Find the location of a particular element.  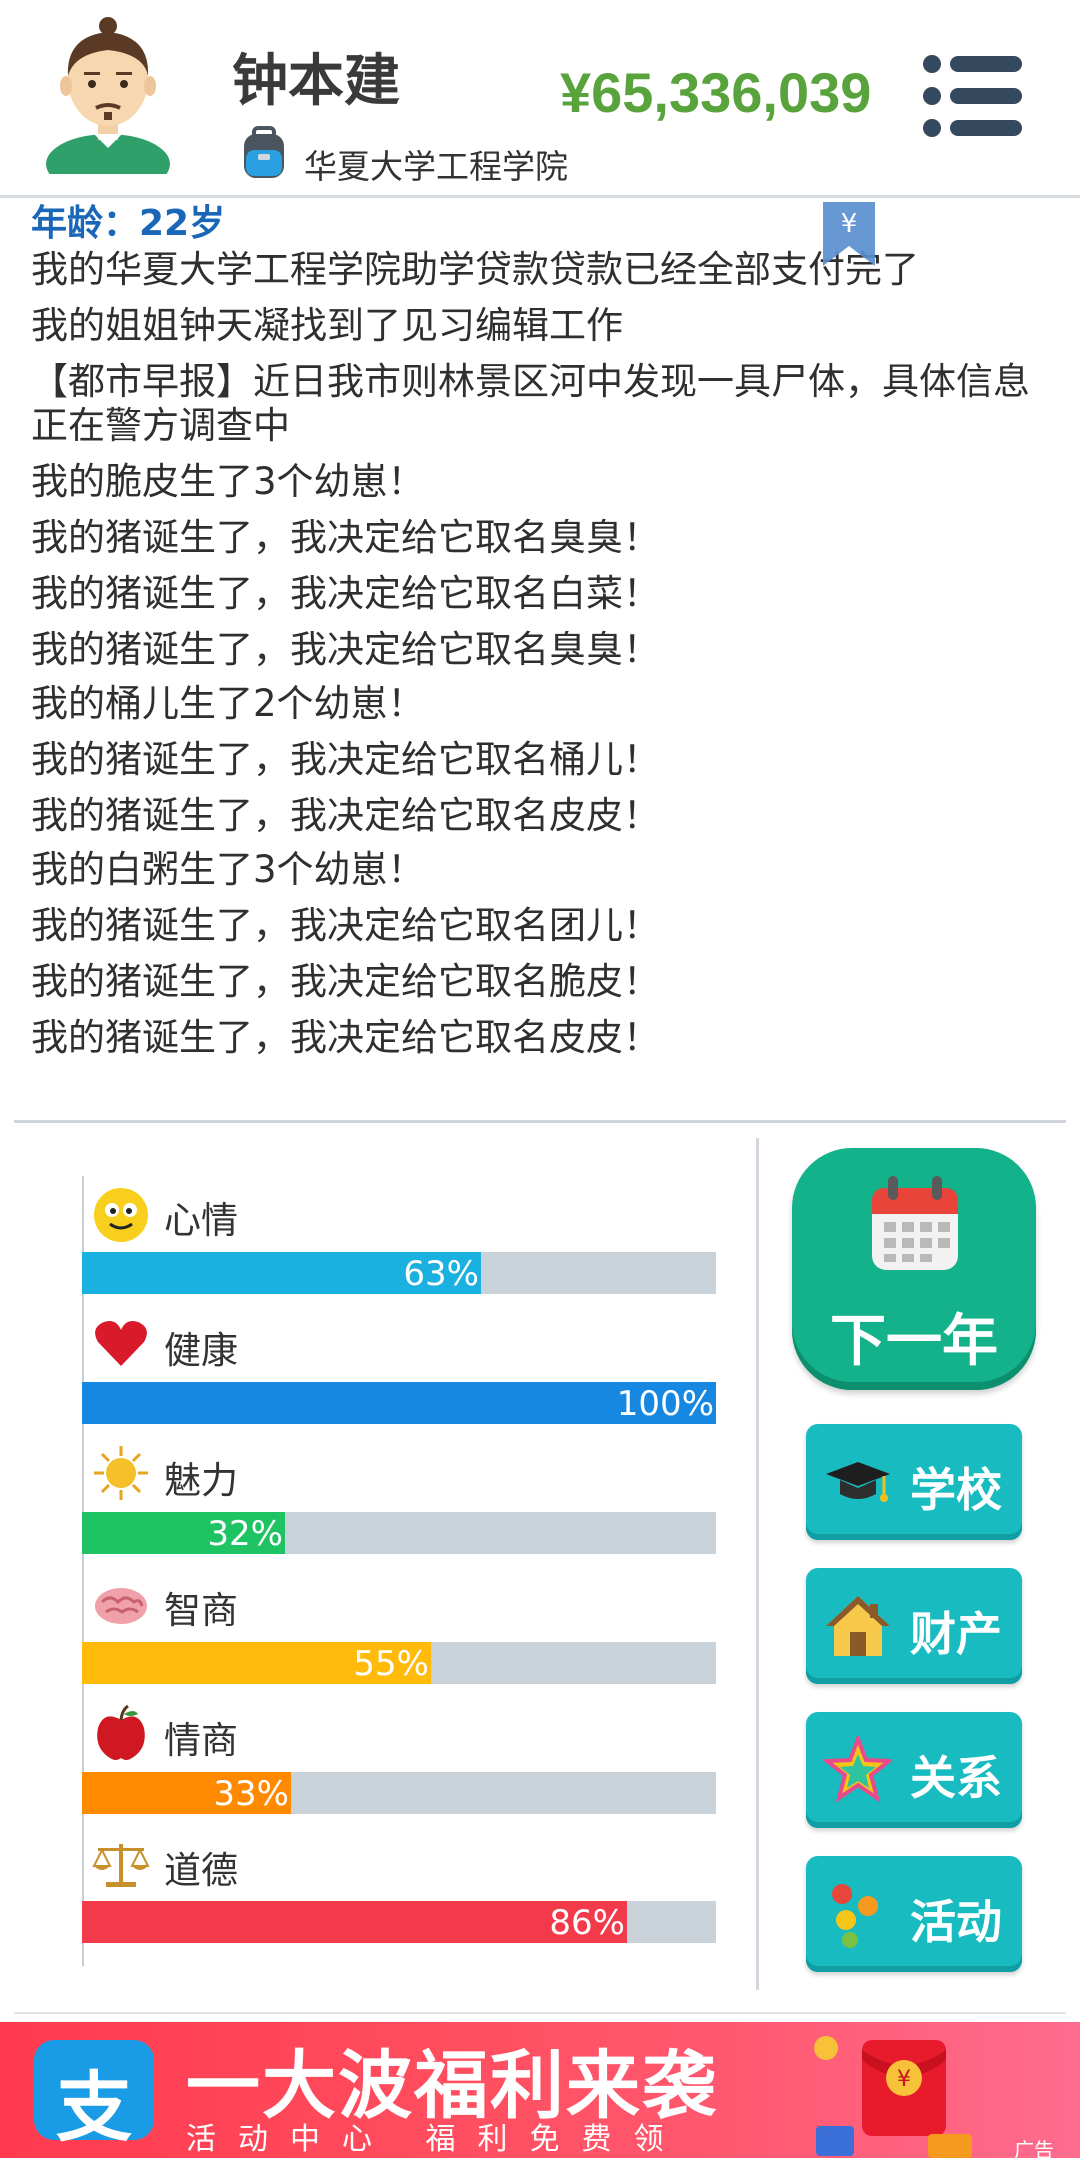

house-icon is located at coordinates (858, 1626).